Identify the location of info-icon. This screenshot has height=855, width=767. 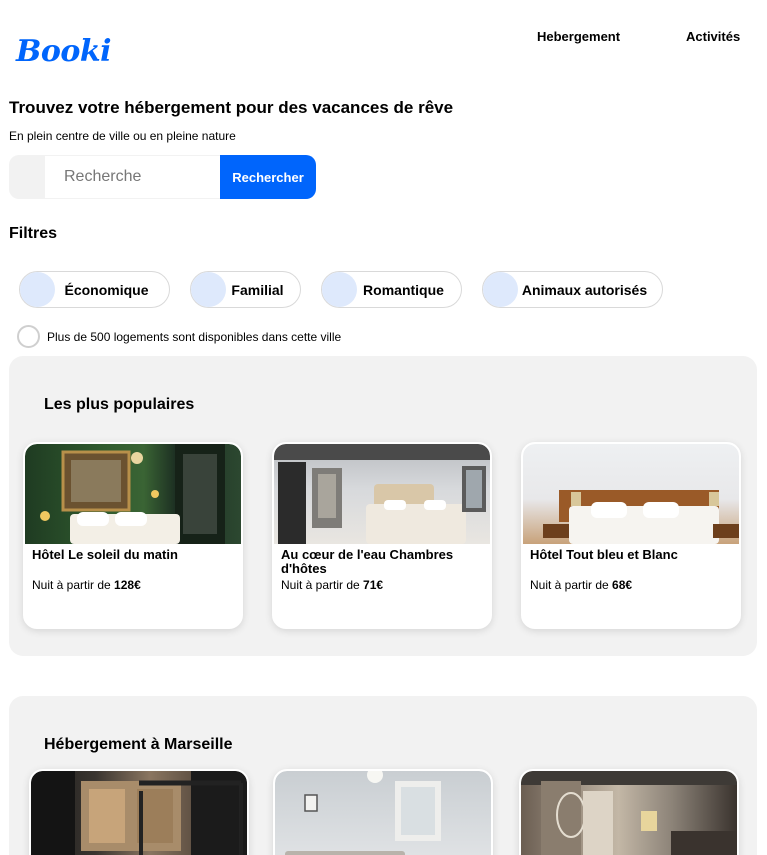
(28, 336).